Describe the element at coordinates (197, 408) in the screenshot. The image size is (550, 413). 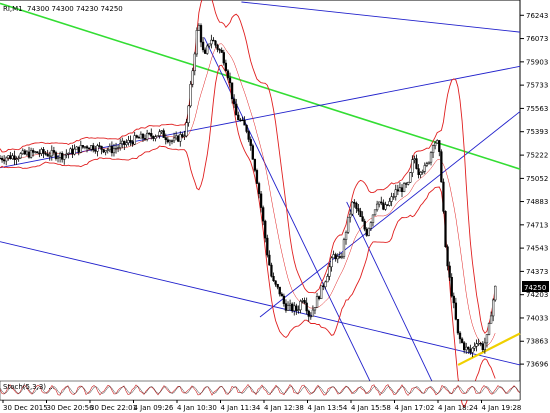
I see `time-tick-label: 4 Jan 10:30` at that location.